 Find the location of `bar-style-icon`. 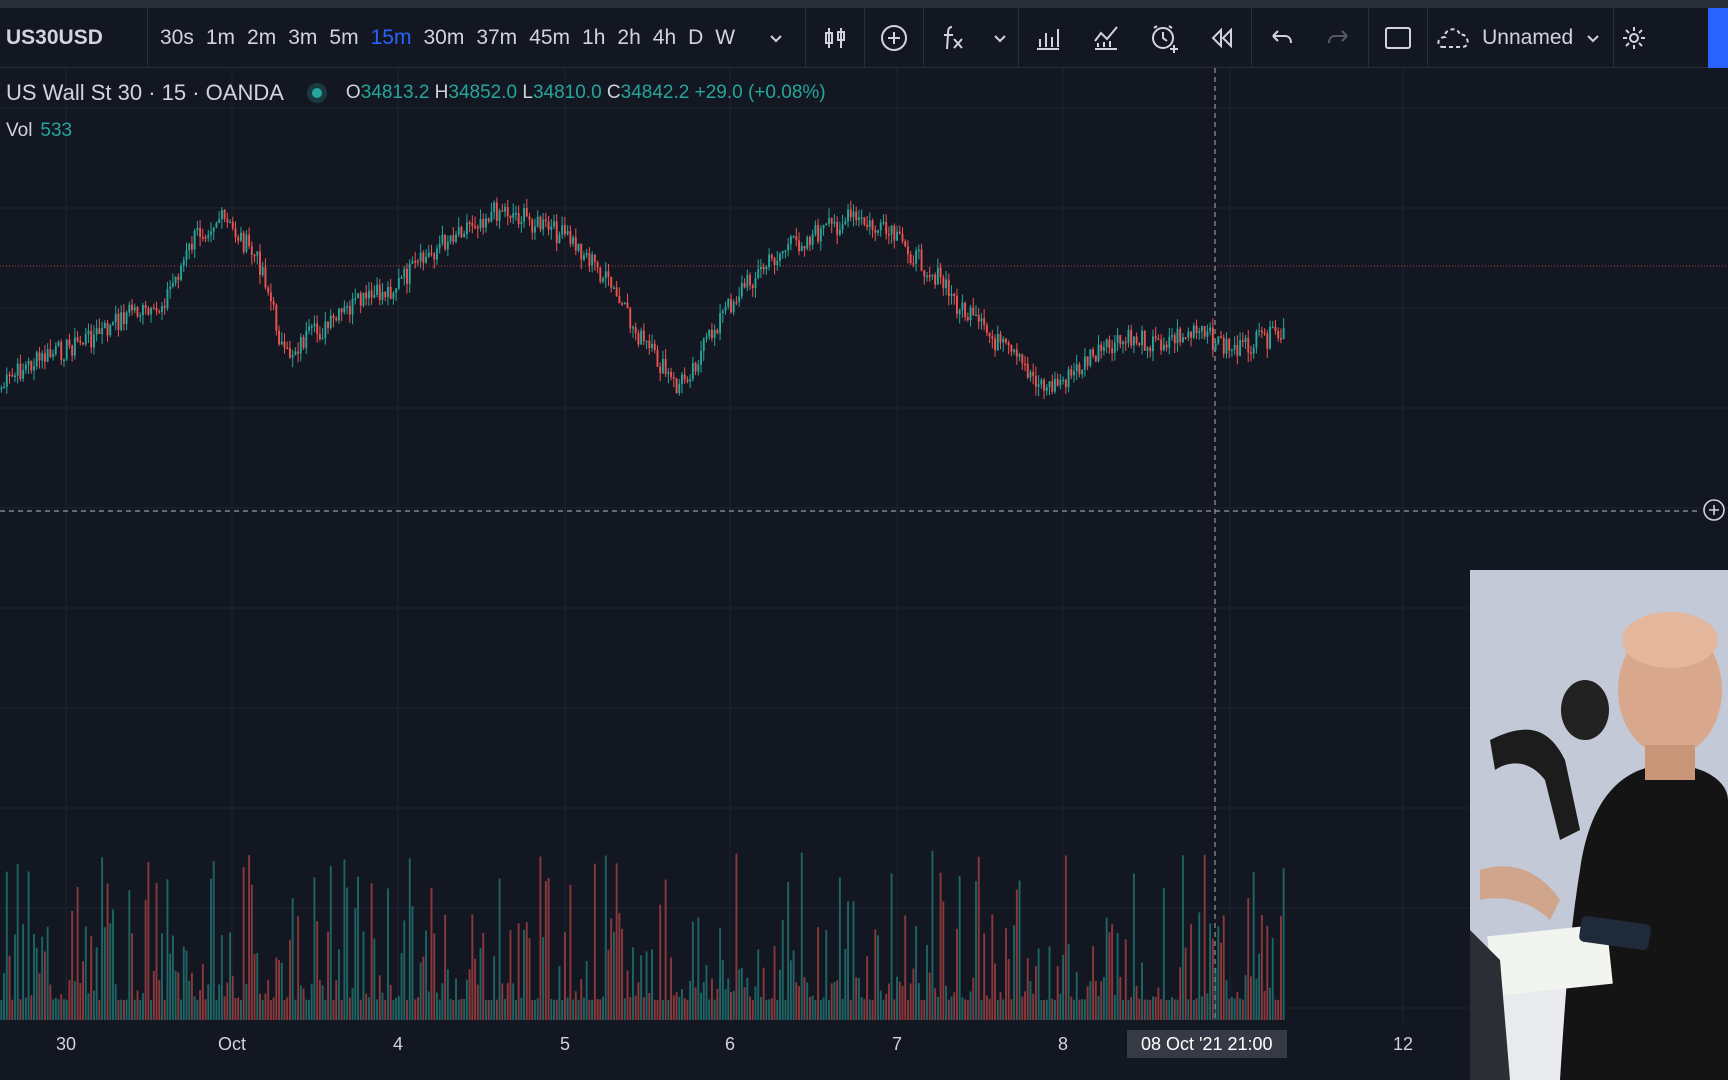

bar-style-icon is located at coordinates (835, 38).